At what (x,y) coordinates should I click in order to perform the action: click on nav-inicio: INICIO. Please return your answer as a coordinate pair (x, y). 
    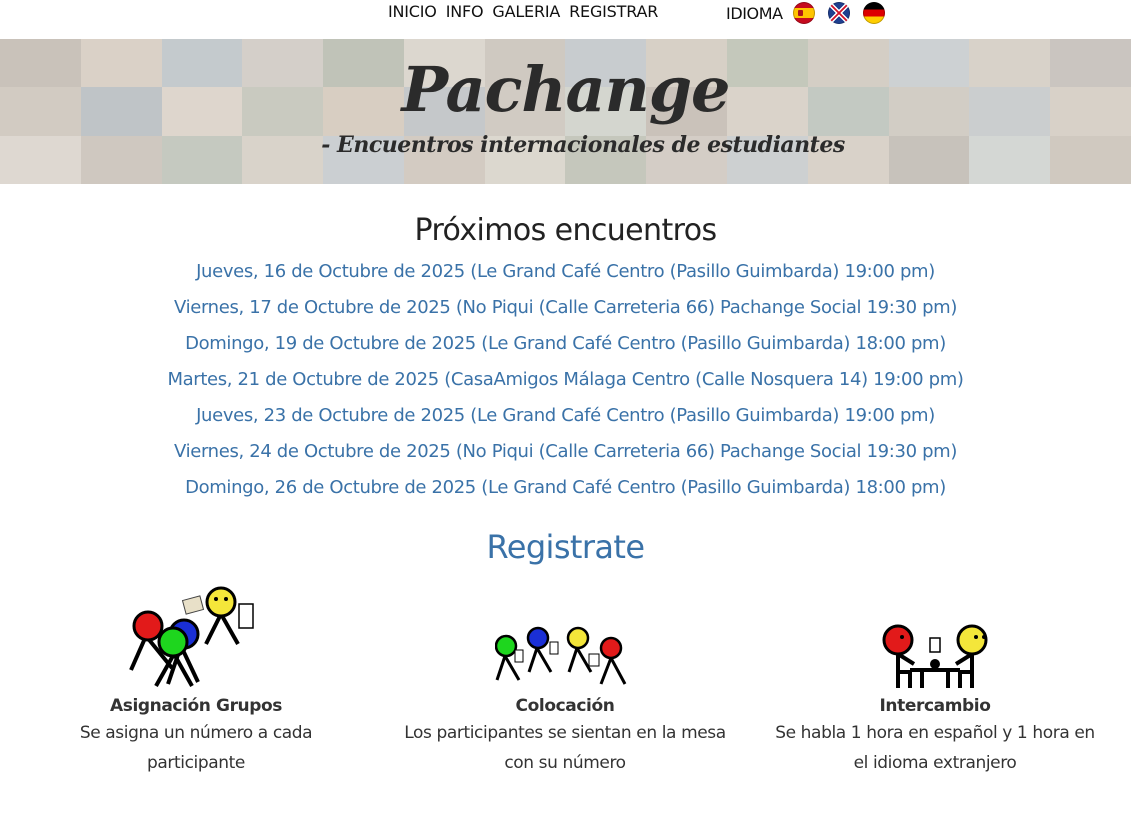
    Looking at the image, I should click on (412, 11).